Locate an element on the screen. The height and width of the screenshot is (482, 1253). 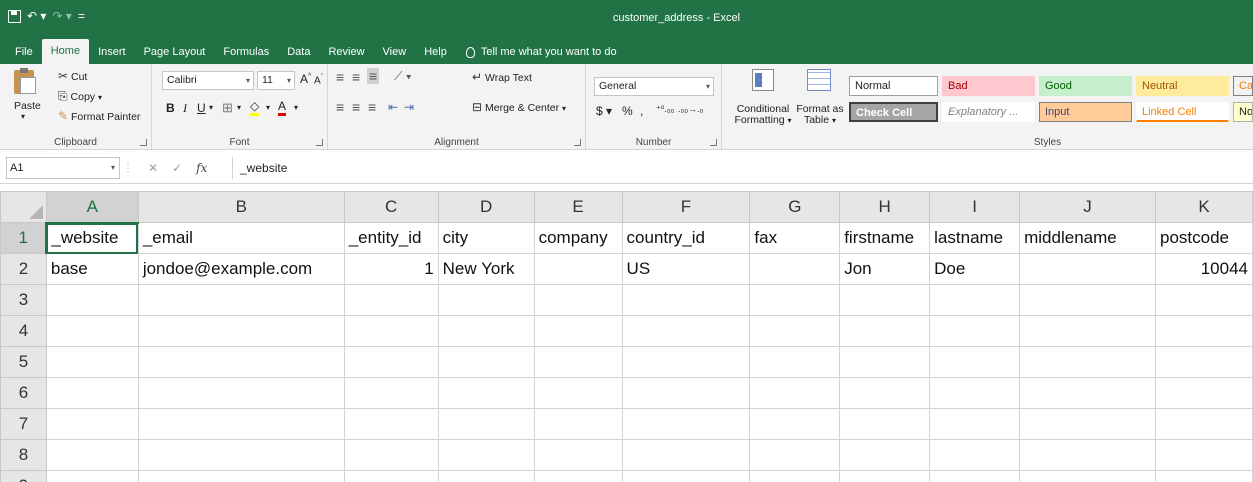
cell-I3 is located at coordinates (975, 300).